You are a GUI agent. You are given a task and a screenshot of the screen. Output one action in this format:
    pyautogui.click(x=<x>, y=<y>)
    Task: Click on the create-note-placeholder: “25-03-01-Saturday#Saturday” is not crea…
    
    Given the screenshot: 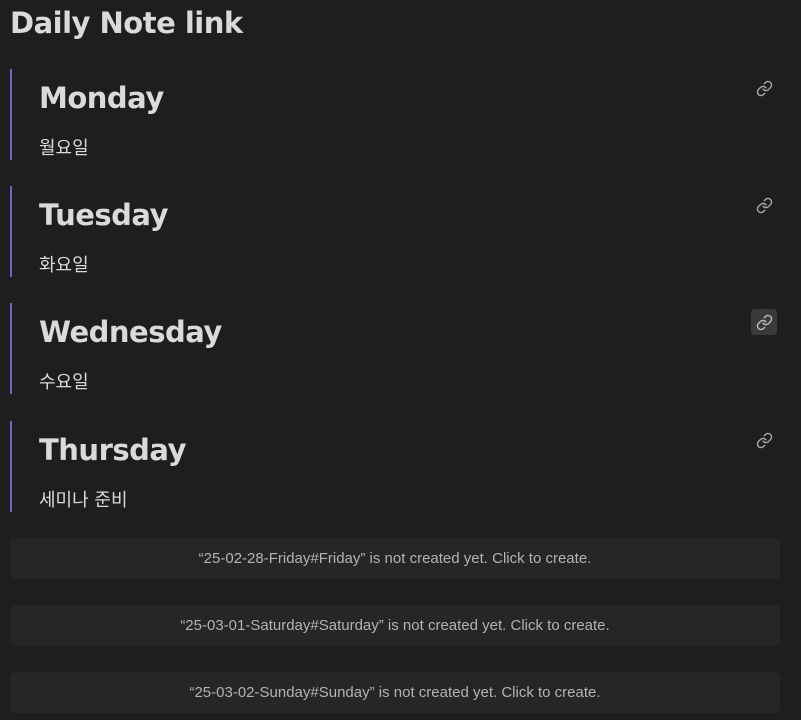 What is the action you would take?
    pyautogui.click(x=395, y=625)
    